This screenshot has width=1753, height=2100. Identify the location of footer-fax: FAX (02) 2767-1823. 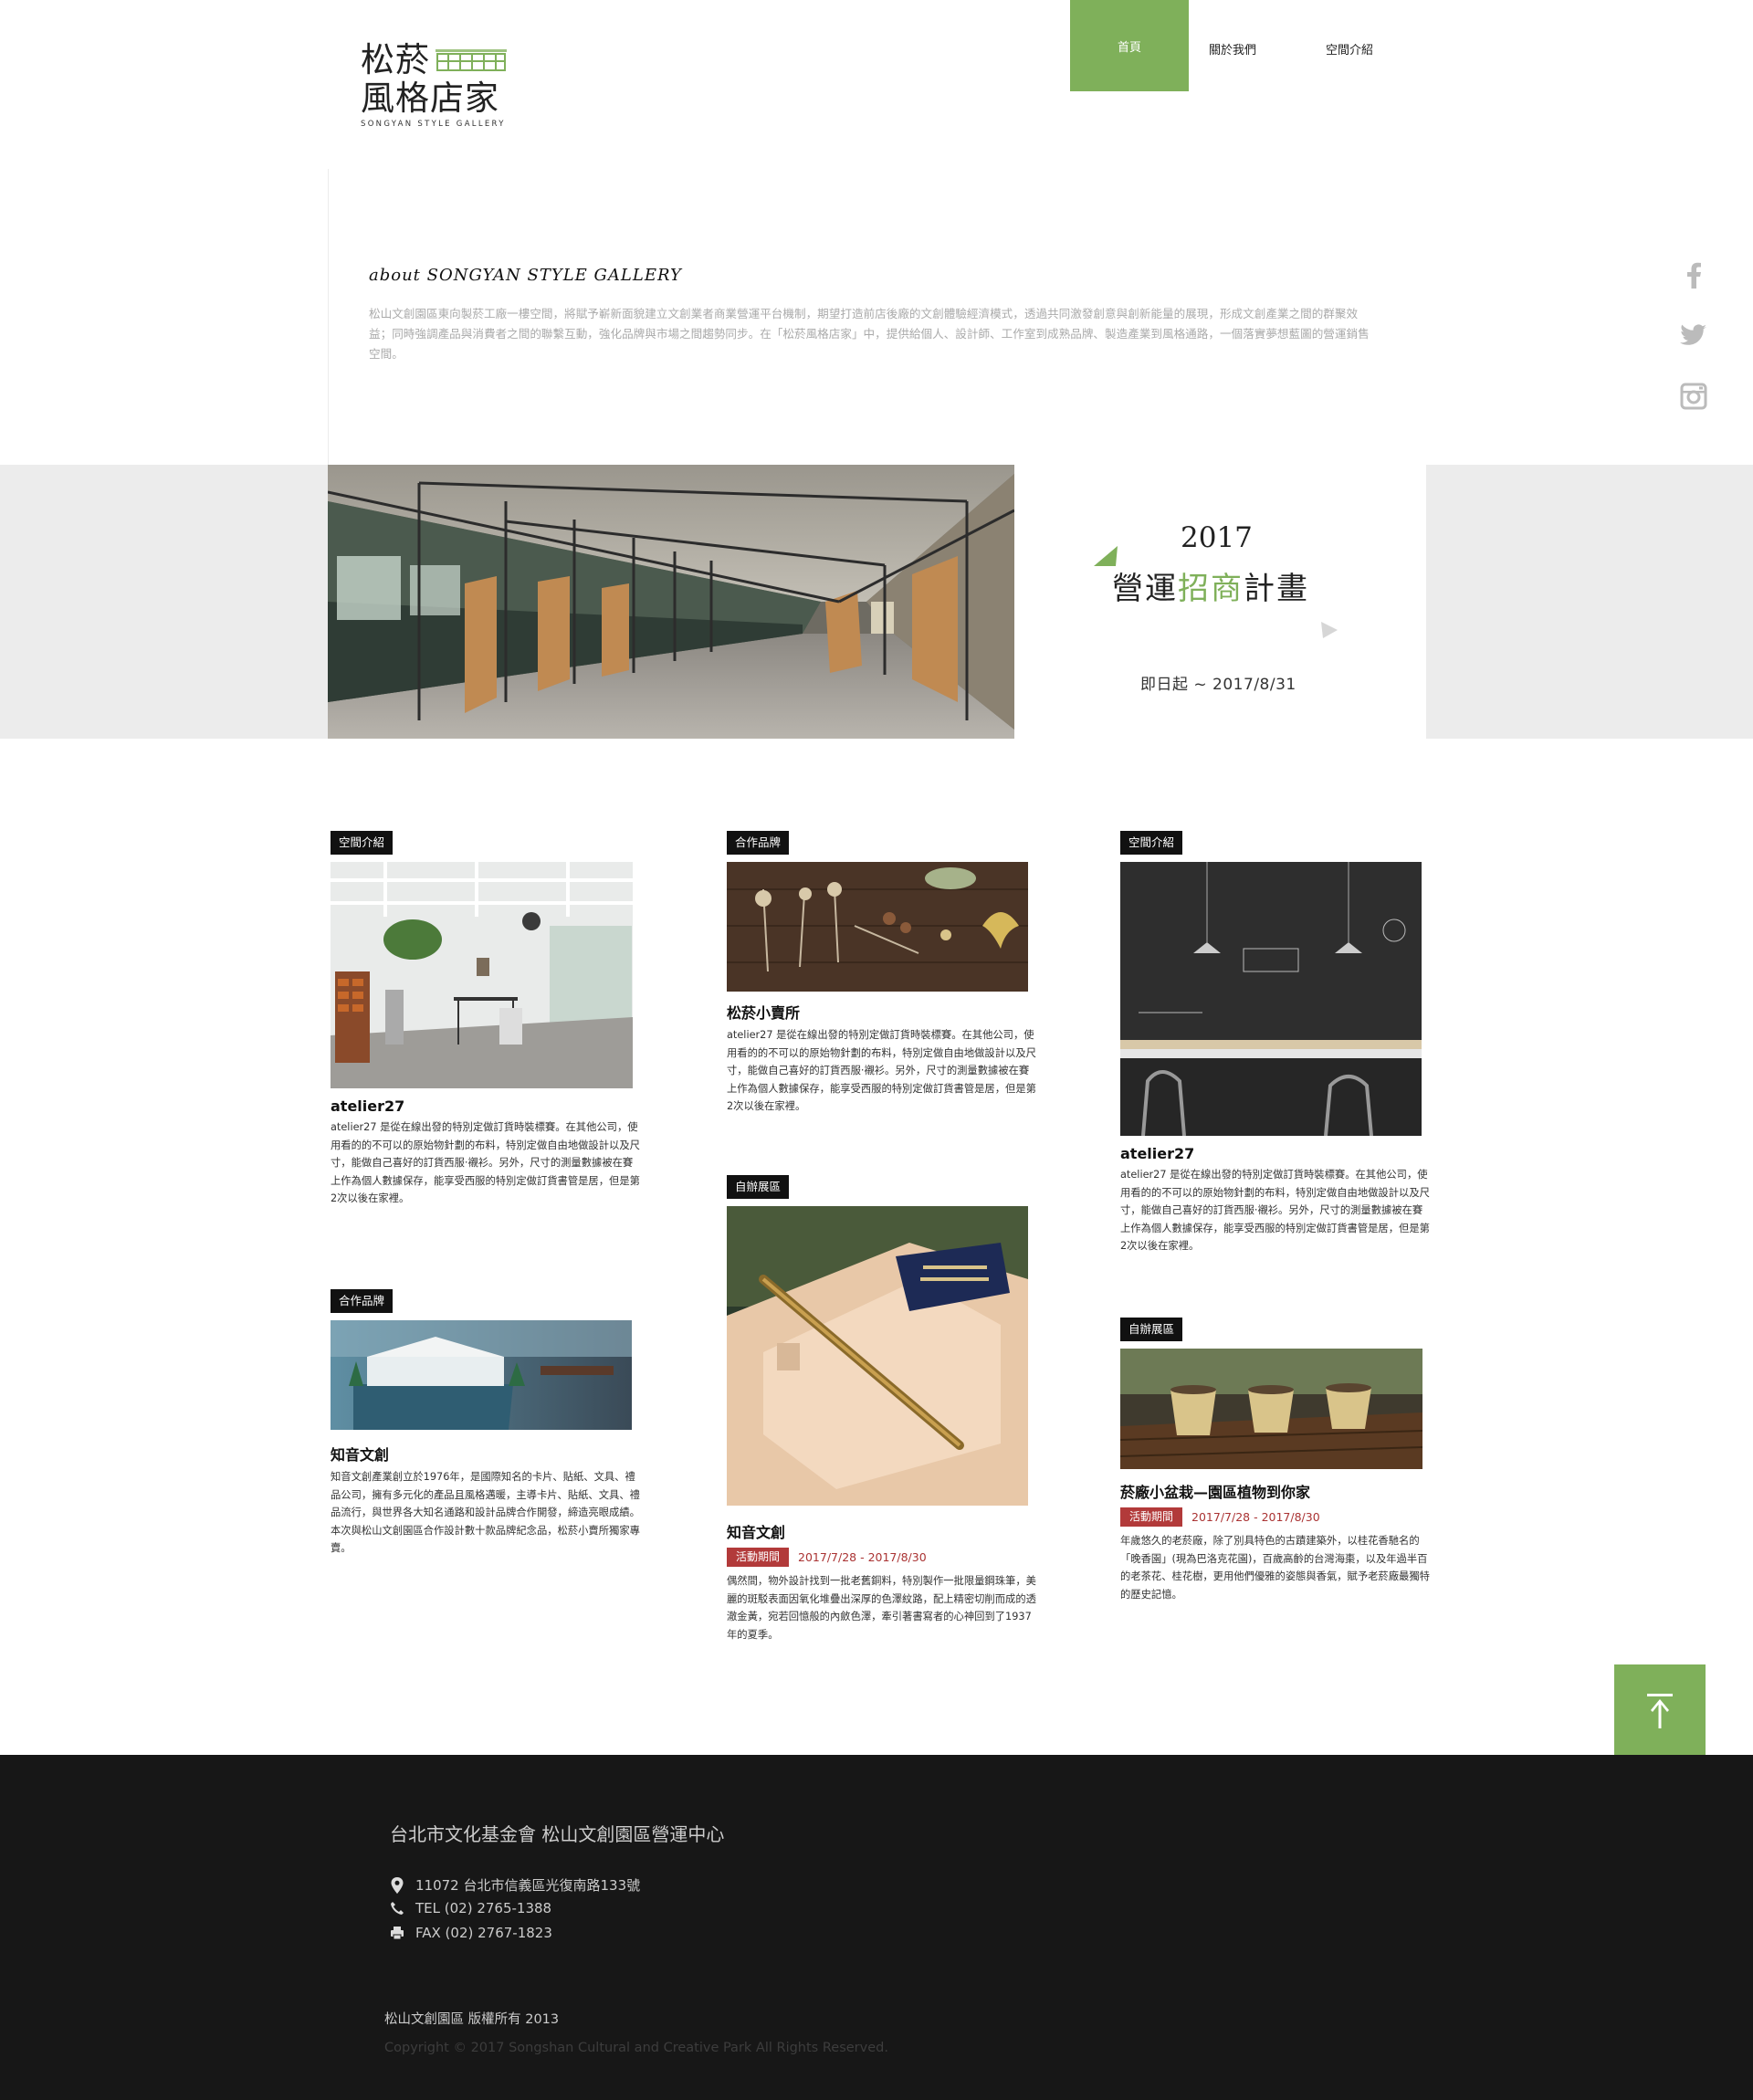
(471, 1933).